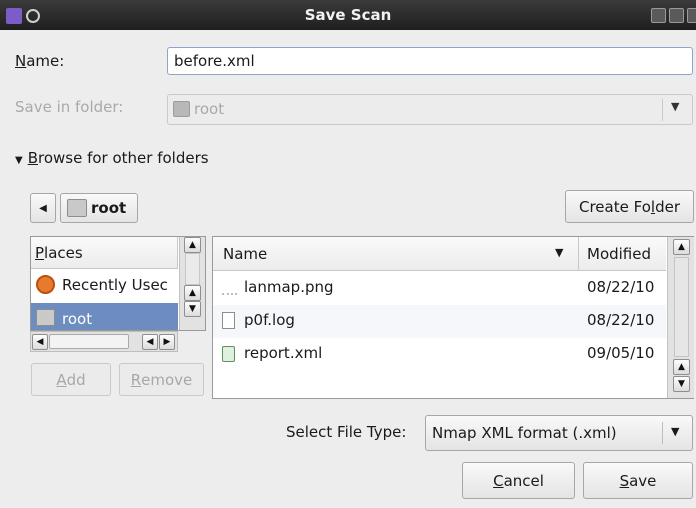 The height and width of the screenshot is (508, 696). I want to click on remove-bookmark-button: Remove, so click(161, 379).